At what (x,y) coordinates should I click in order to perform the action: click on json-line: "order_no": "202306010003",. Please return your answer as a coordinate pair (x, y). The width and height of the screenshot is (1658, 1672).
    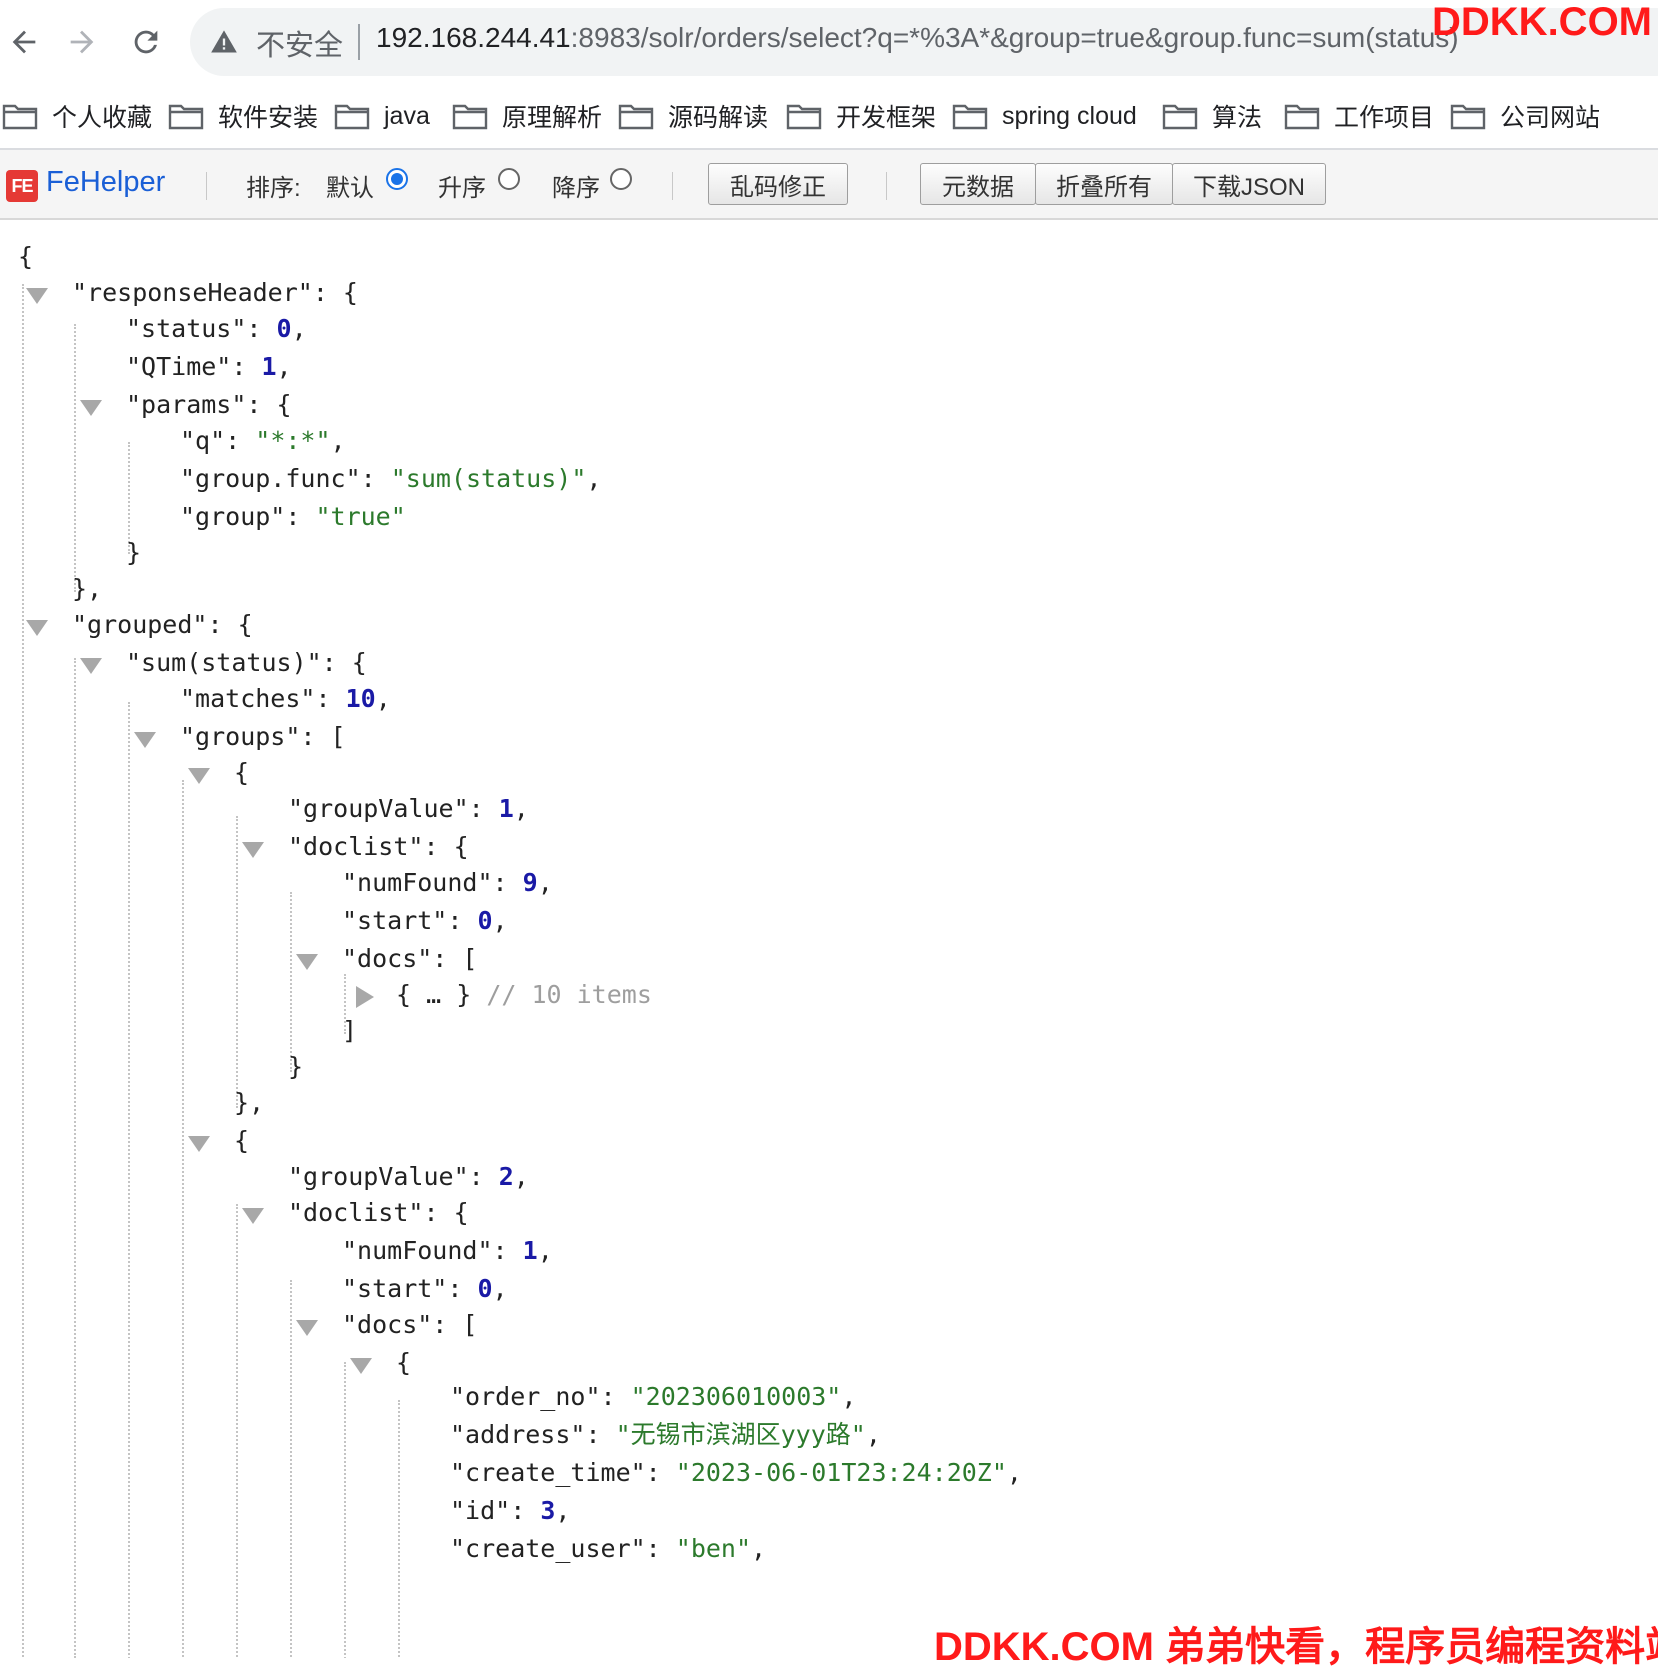
    Looking at the image, I should click on (653, 1397).